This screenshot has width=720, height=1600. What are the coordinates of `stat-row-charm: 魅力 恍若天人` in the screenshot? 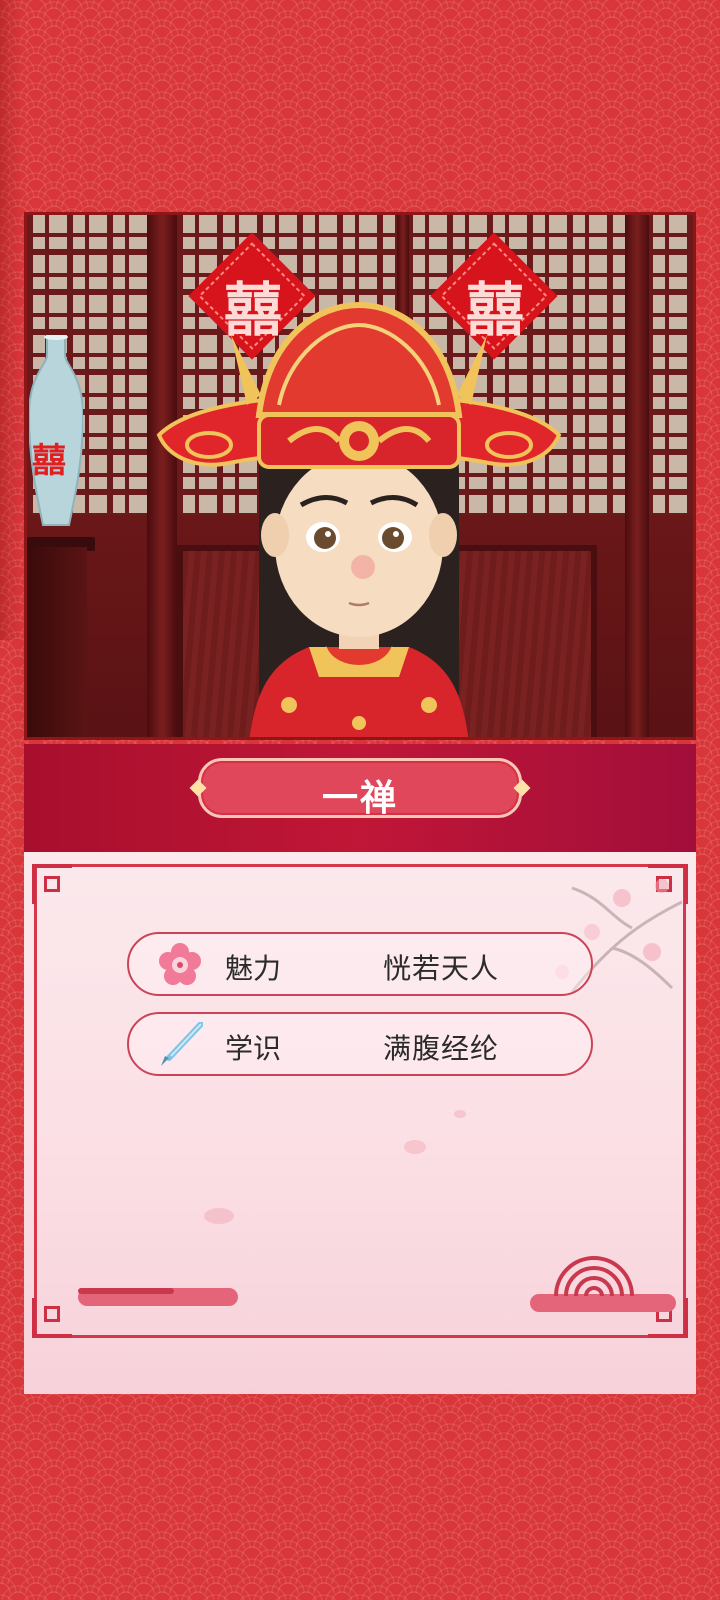 It's located at (360, 964).